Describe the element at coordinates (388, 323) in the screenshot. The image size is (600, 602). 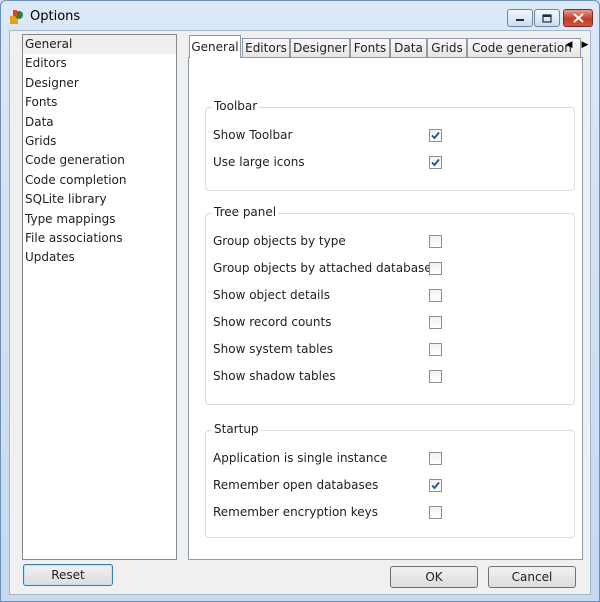
I see `option-row: Show record counts` at that location.